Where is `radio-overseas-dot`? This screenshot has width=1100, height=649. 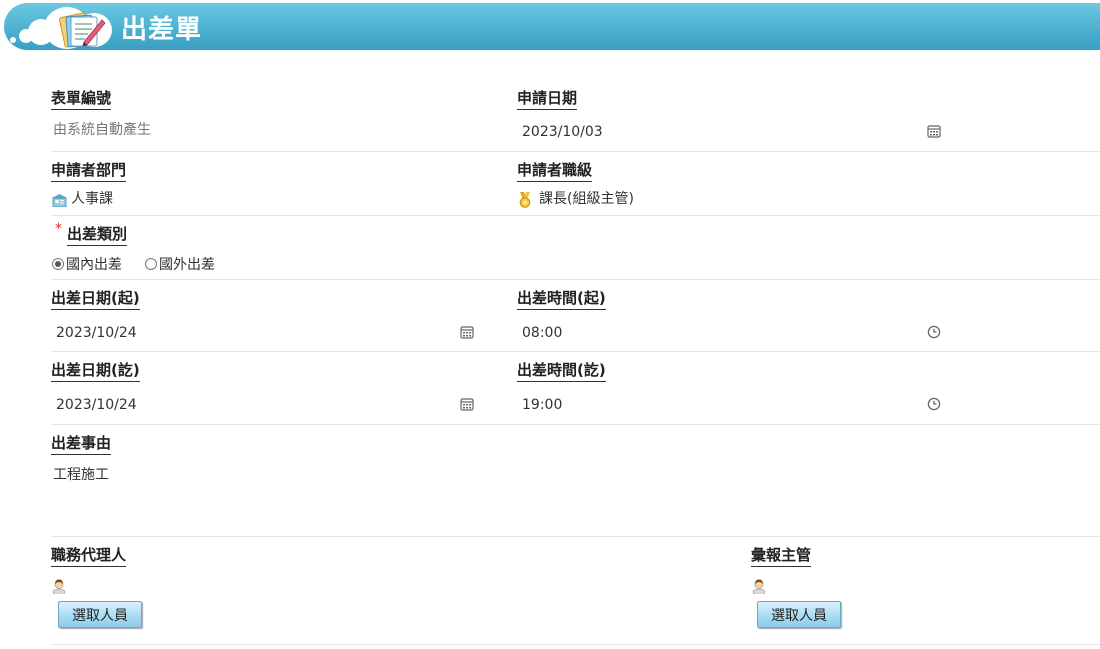
radio-overseas-dot is located at coordinates (151, 264).